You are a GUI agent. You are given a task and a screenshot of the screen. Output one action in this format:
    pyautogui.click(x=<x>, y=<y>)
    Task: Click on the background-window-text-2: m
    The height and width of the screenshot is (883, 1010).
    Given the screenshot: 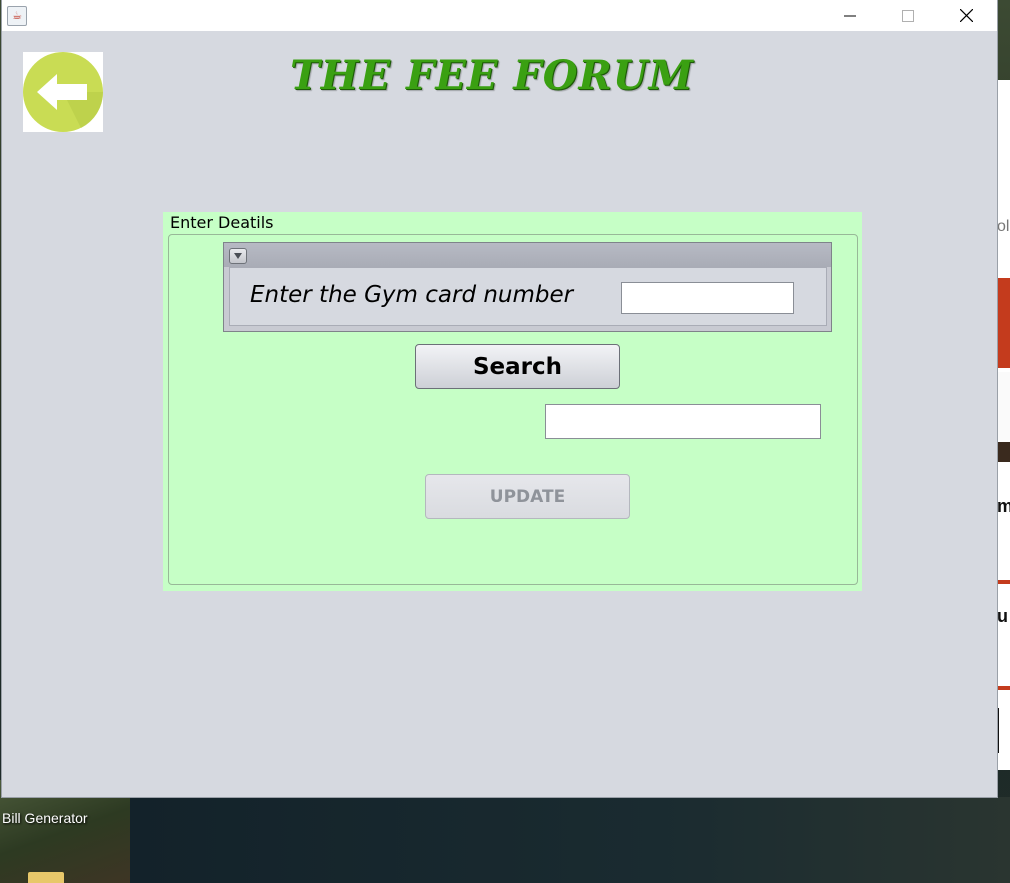 What is the action you would take?
    pyautogui.click(x=1003, y=506)
    